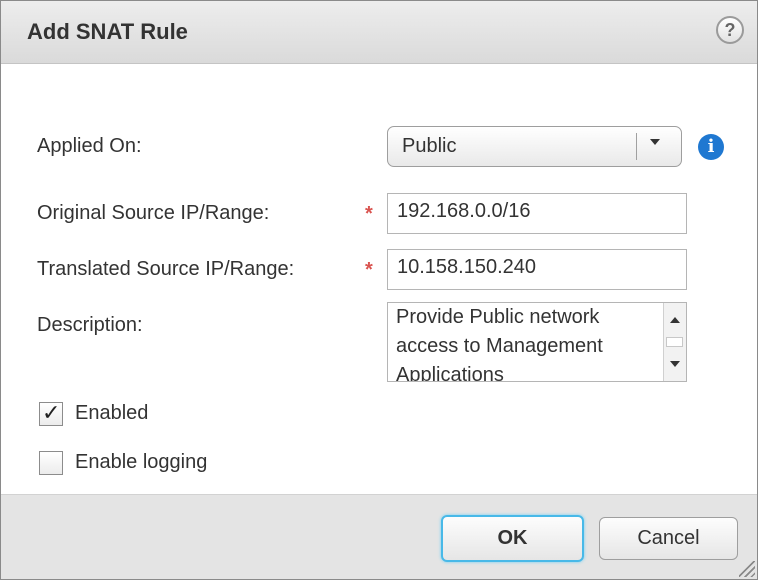 The width and height of the screenshot is (758, 580). I want to click on description-scrollbar, so click(674, 342).